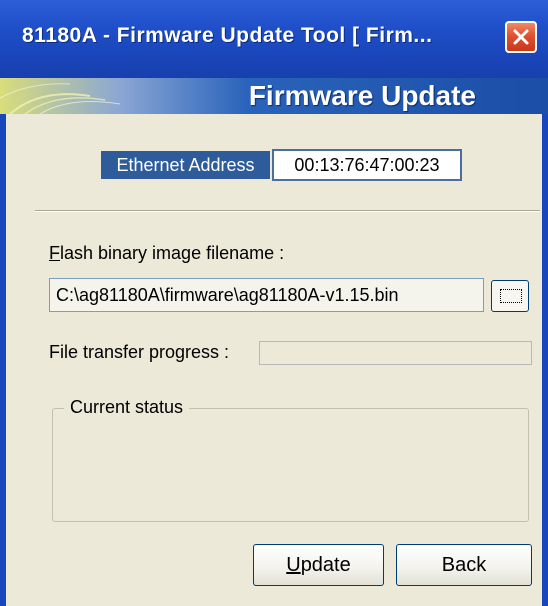 This screenshot has width=548, height=606. Describe the element at coordinates (127, 407) in the screenshot. I see `current-status-legend: Current status` at that location.